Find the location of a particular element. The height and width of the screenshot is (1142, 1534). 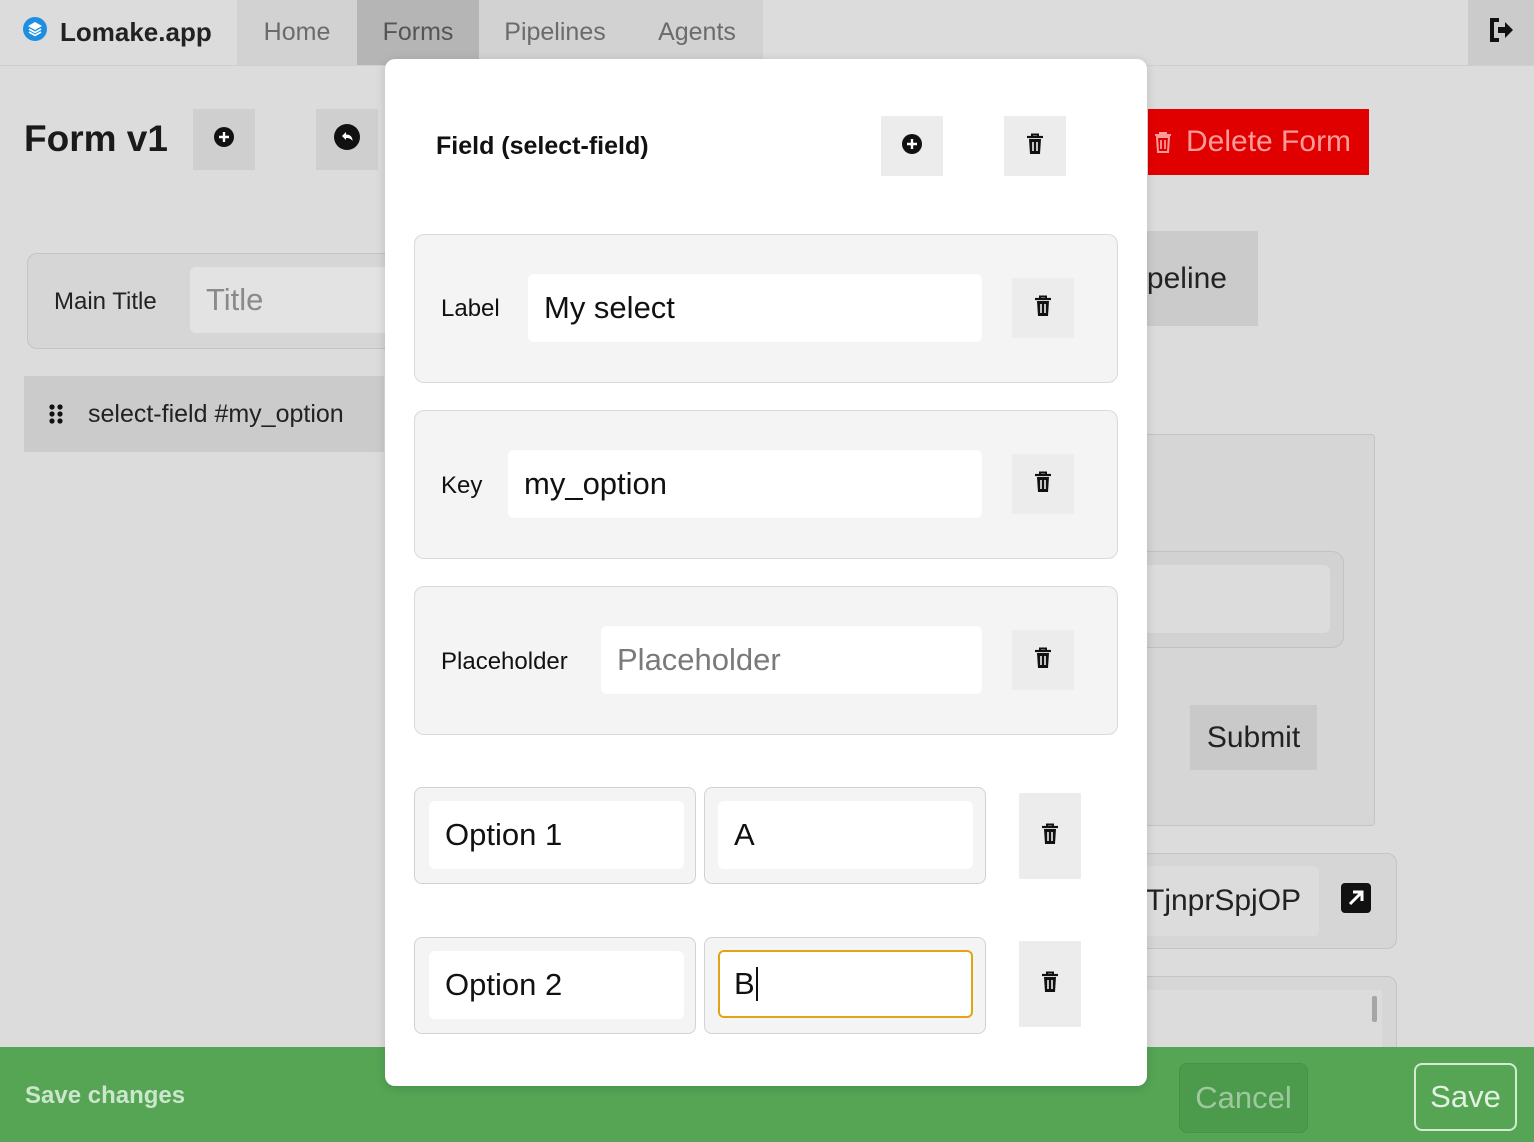

brand-name: Lomake.app is located at coordinates (136, 31).